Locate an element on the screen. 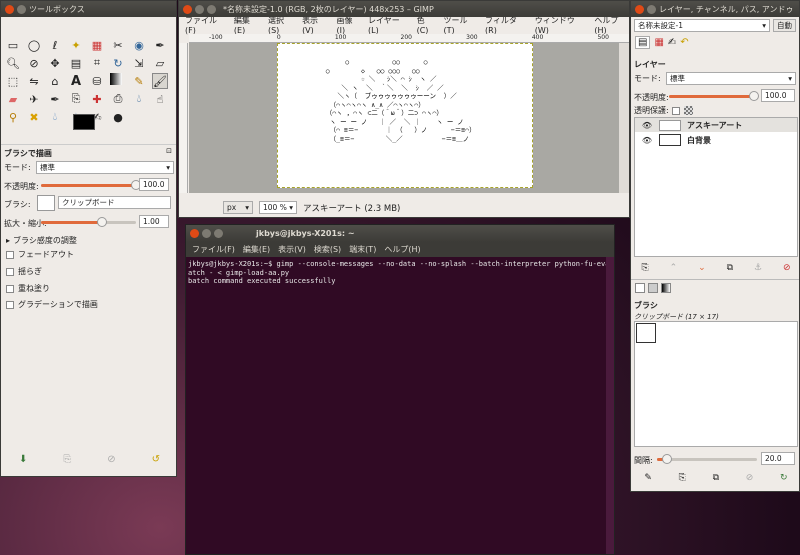  delete-options-icon: ⊘ is located at coordinates (111, 459).